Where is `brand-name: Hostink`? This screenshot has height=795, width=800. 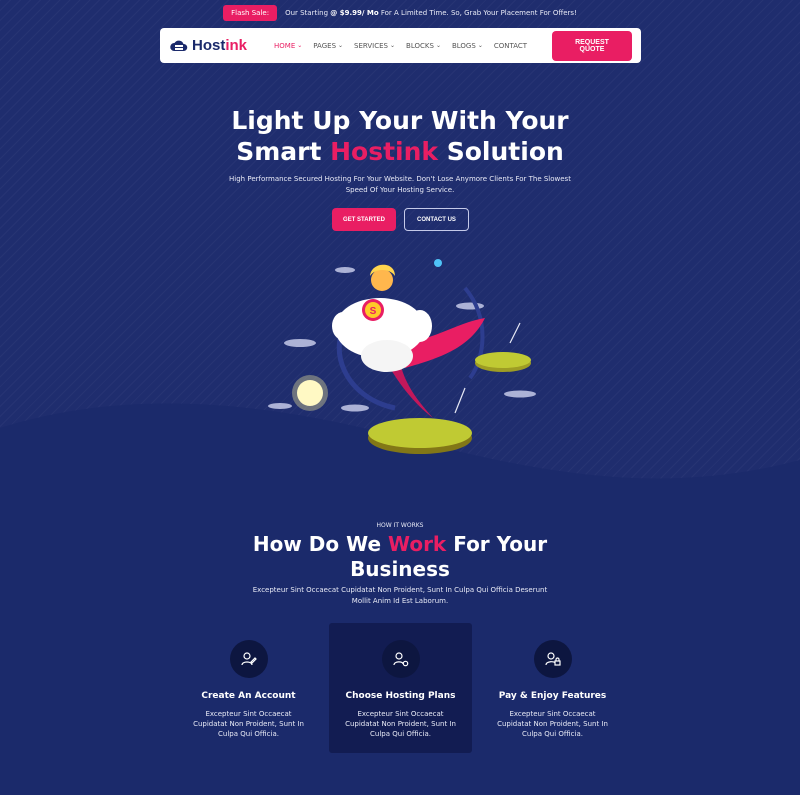 brand-name: Hostink is located at coordinates (220, 45).